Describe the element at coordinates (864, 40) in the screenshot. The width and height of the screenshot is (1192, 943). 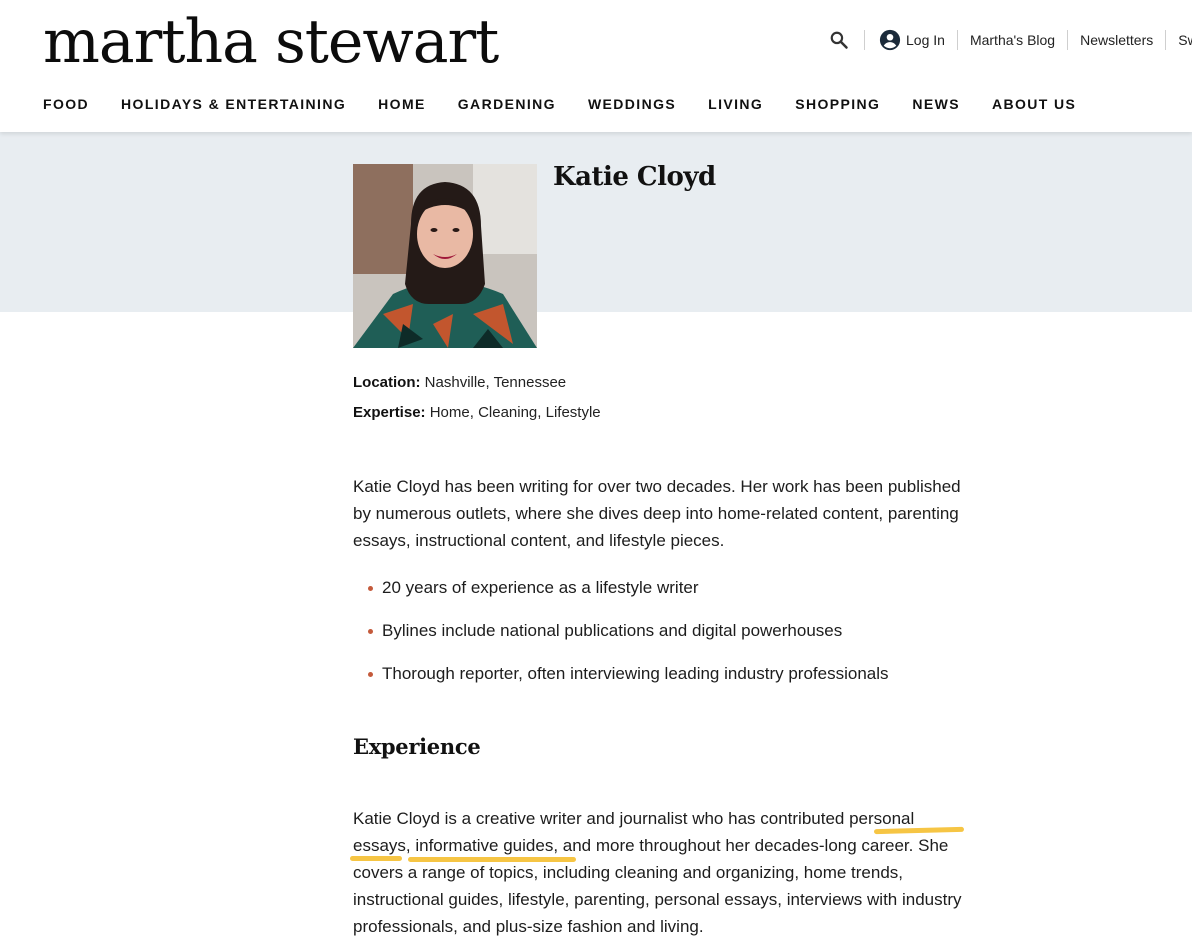
I see `utility-divider` at that location.